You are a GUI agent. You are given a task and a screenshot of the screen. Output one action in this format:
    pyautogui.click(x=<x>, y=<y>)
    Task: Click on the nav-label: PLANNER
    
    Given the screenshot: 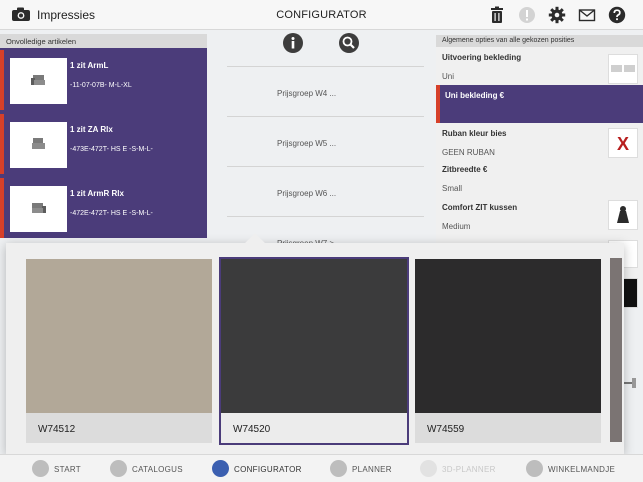 What is the action you would take?
    pyautogui.click(x=372, y=469)
    